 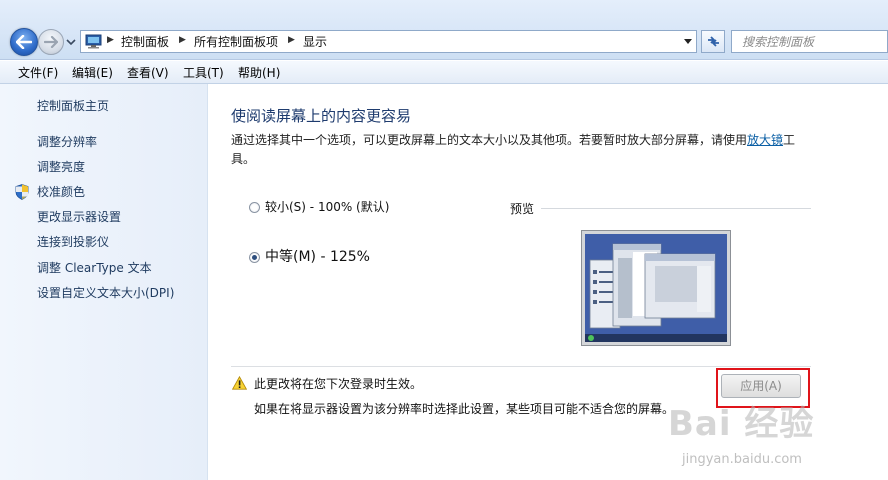 I want to click on refresh-icon, so click(x=713, y=41).